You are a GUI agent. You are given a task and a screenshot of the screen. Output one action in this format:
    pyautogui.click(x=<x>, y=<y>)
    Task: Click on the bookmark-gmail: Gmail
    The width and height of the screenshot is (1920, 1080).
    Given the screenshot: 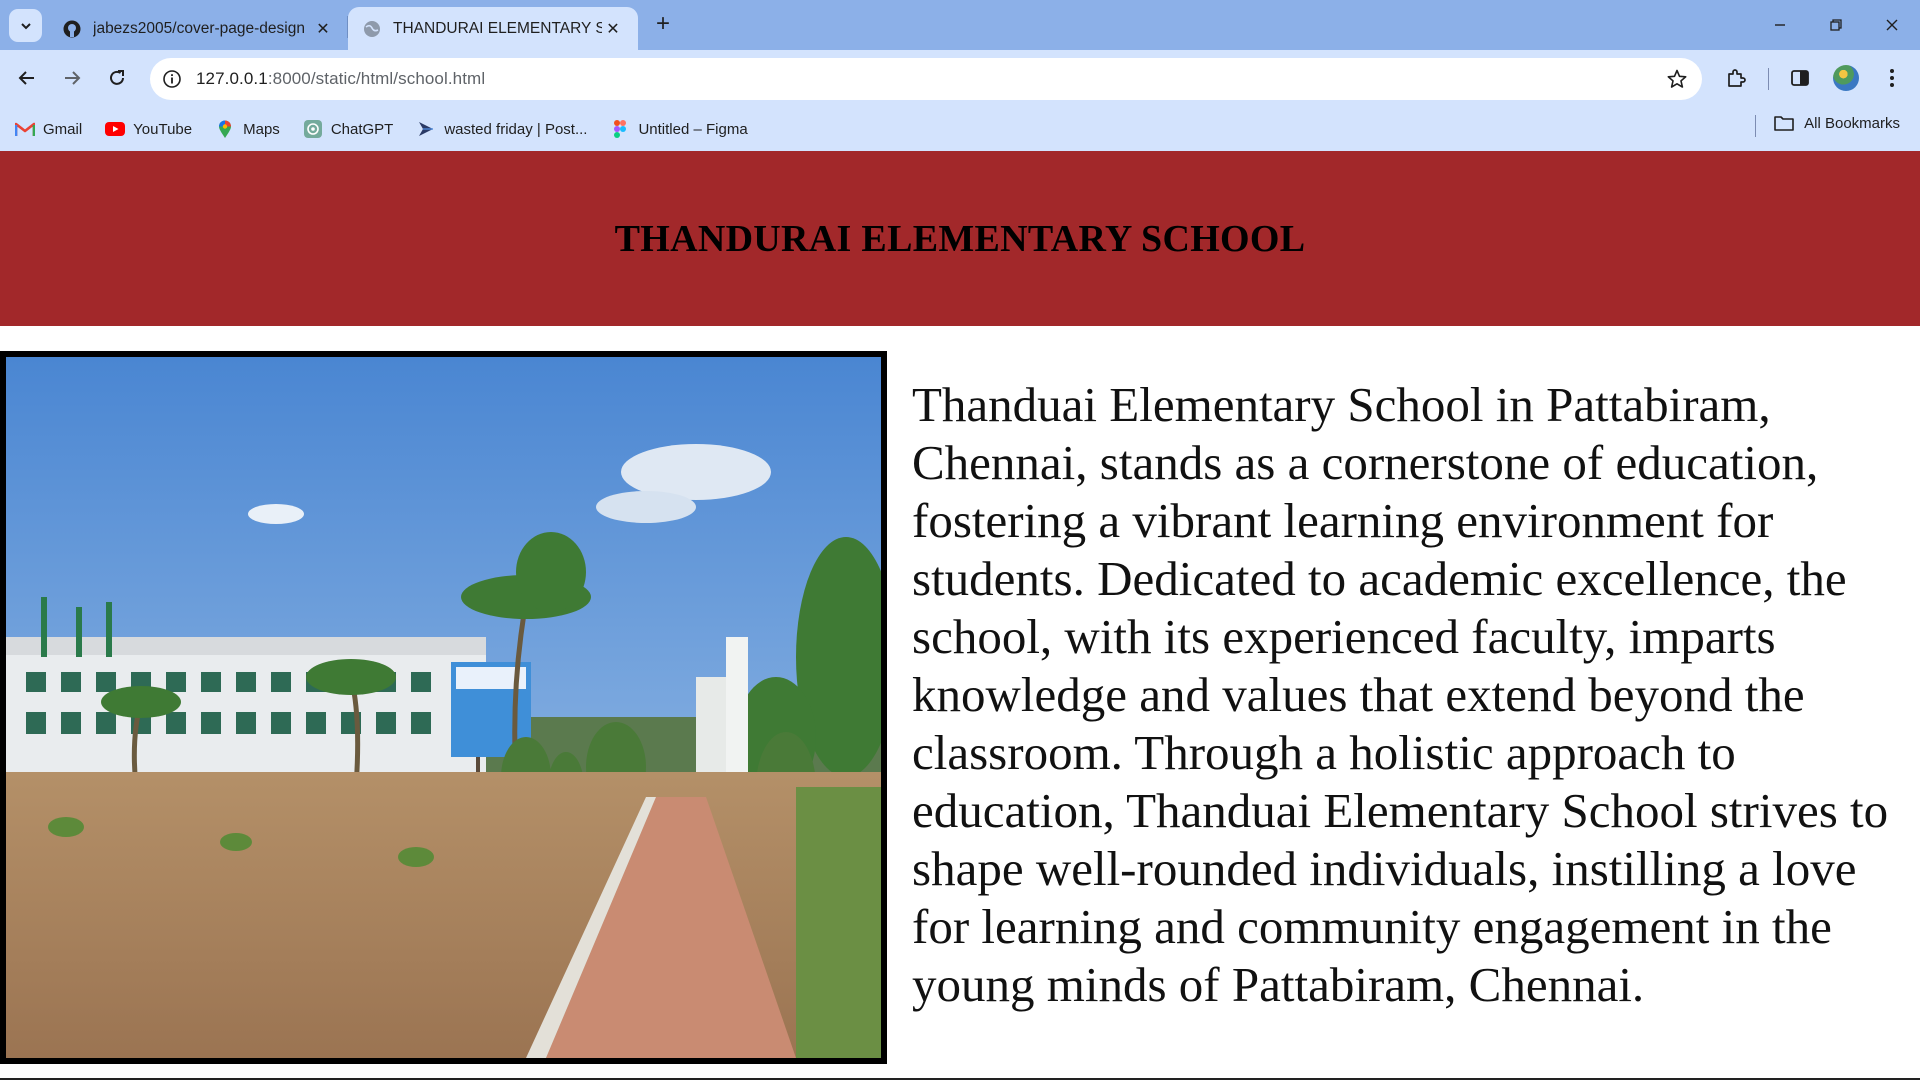 What is the action you would take?
    pyautogui.click(x=48, y=129)
    